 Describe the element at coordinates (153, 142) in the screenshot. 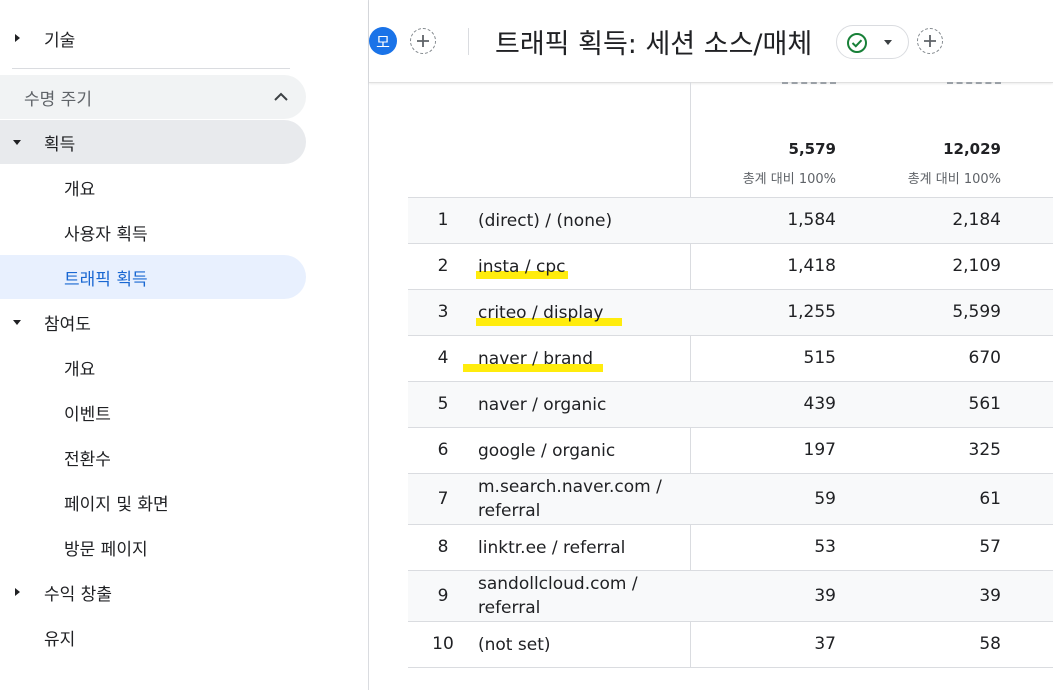

I see `sidebar-item-acquisition: 획득` at that location.